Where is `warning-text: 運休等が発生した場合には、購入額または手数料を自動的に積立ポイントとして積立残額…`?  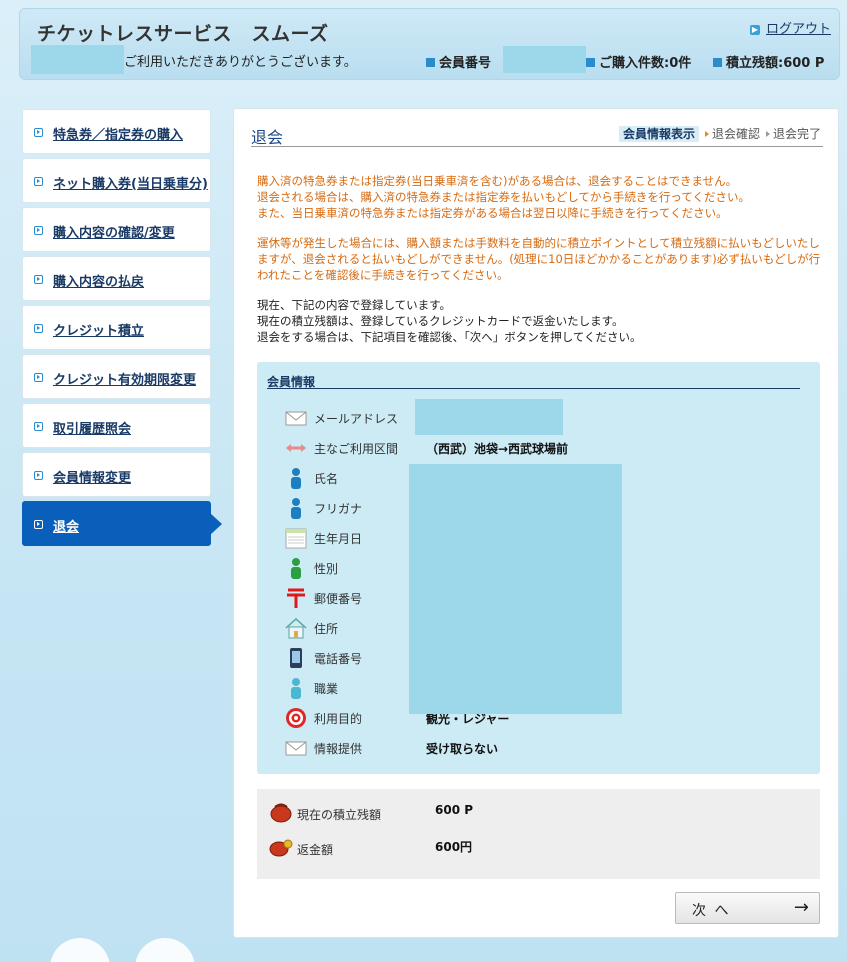 warning-text: 運休等が発生した場合には、購入額または手数料を自動的に積立ポイントとして積立残額… is located at coordinates (539, 259).